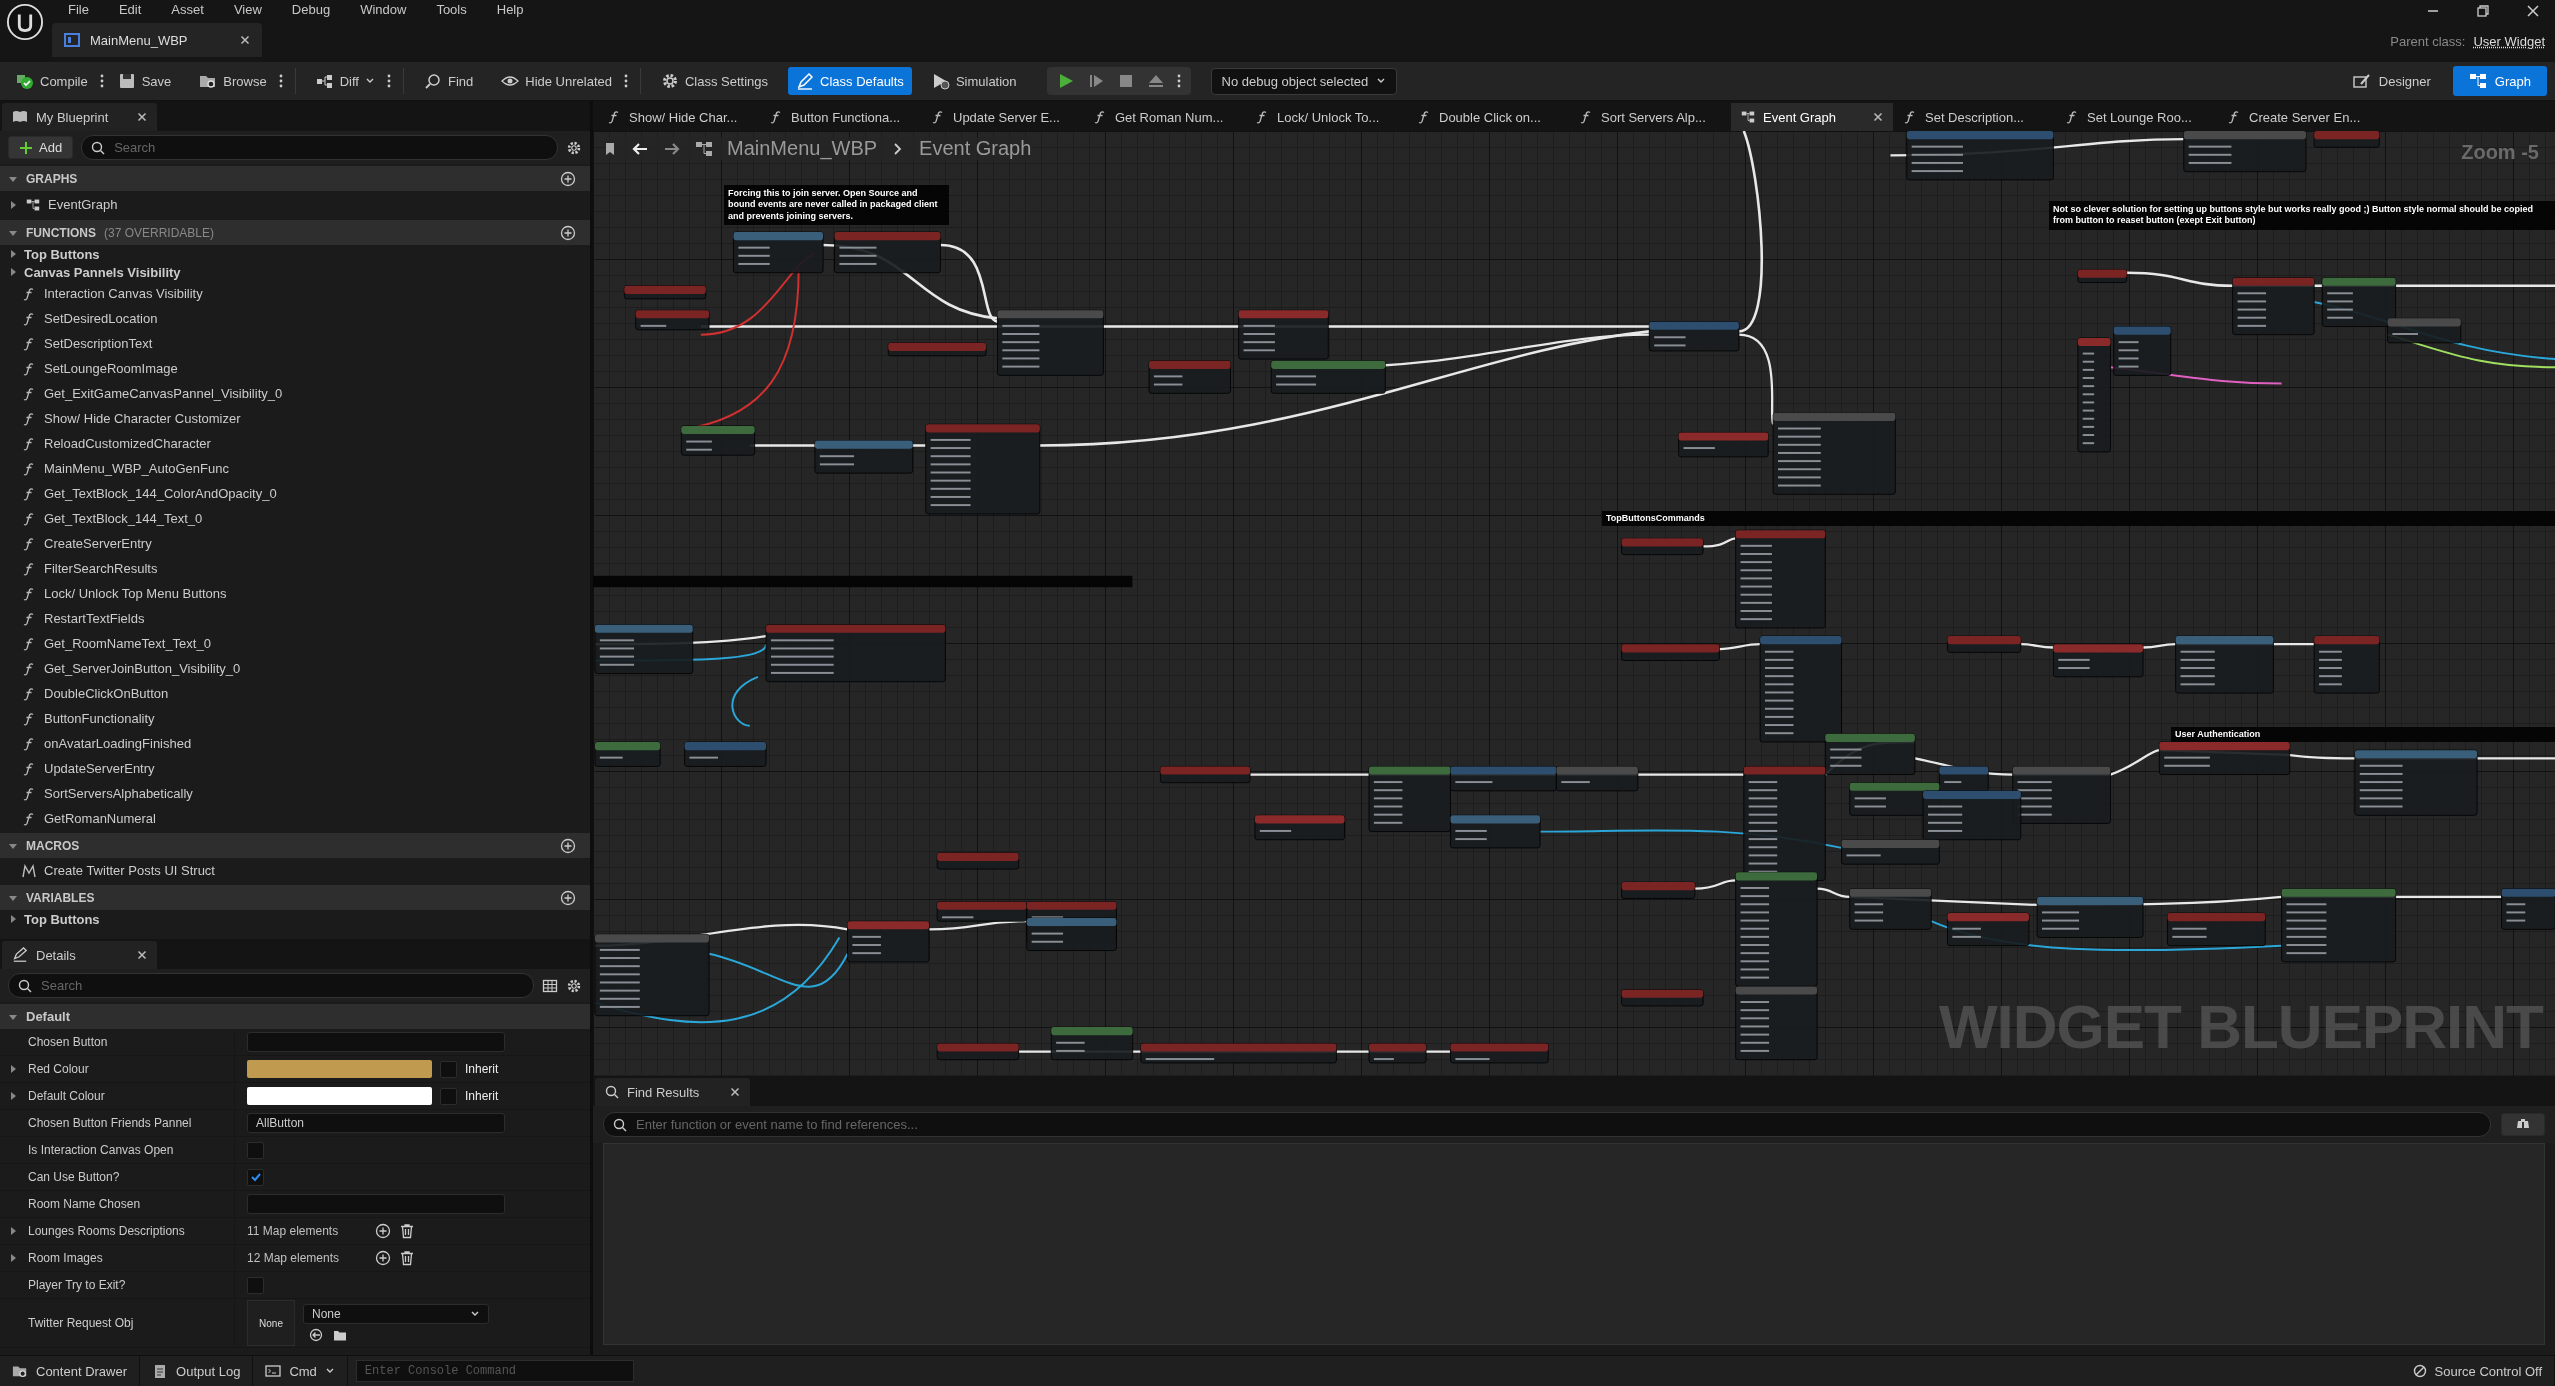  Describe the element at coordinates (197, 1371) in the screenshot. I see `output-log-button: Output Log` at that location.